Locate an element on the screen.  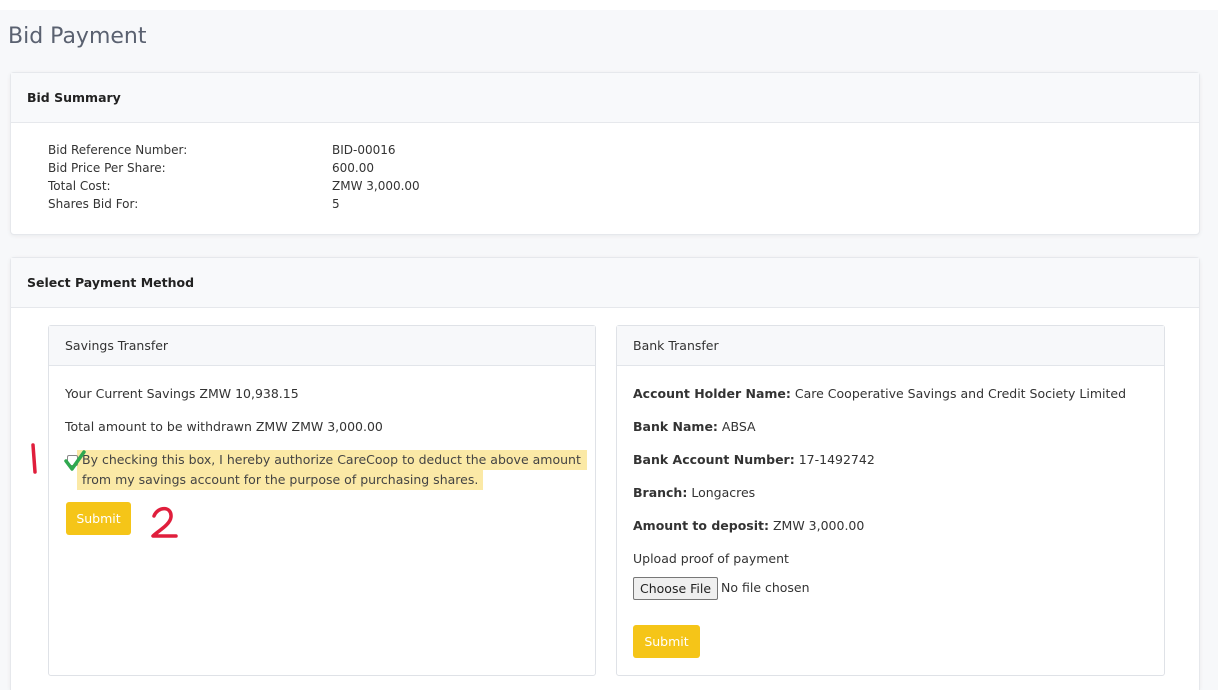
check-mark-icon is located at coordinates (75, 460).